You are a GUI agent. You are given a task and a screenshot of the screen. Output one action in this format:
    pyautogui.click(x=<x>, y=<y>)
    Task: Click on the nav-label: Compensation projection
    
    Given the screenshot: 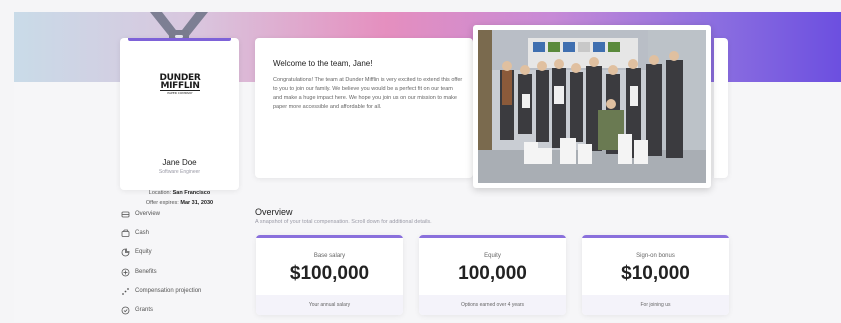 What is the action you would take?
    pyautogui.click(x=168, y=291)
    